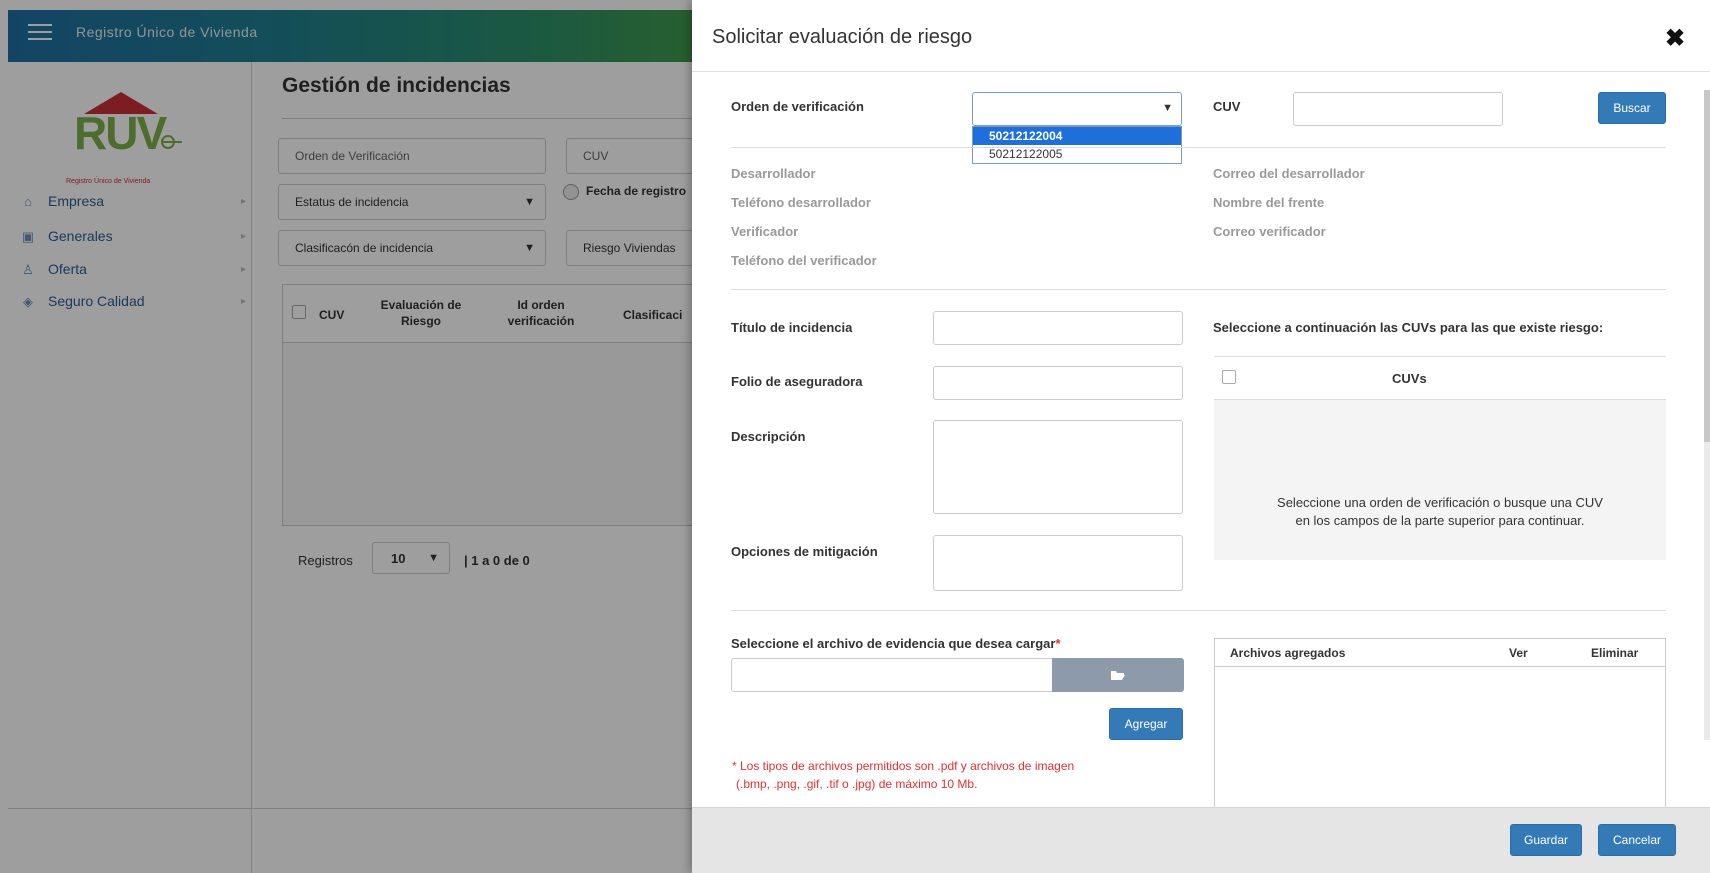 This screenshot has height=873, width=1710. What do you see at coordinates (1201, 36) in the screenshot?
I see `modal-header: Solicitar evaluación de riesgo ✖` at bounding box center [1201, 36].